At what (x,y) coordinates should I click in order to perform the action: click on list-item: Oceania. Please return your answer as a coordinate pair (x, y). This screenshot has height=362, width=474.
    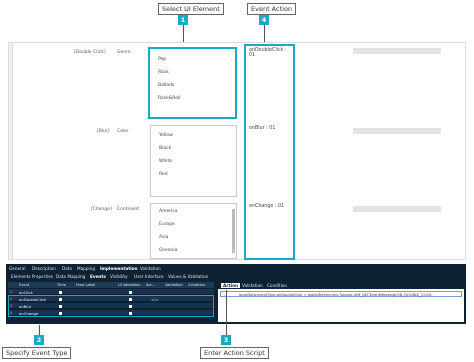
    Looking at the image, I should click on (168, 250).